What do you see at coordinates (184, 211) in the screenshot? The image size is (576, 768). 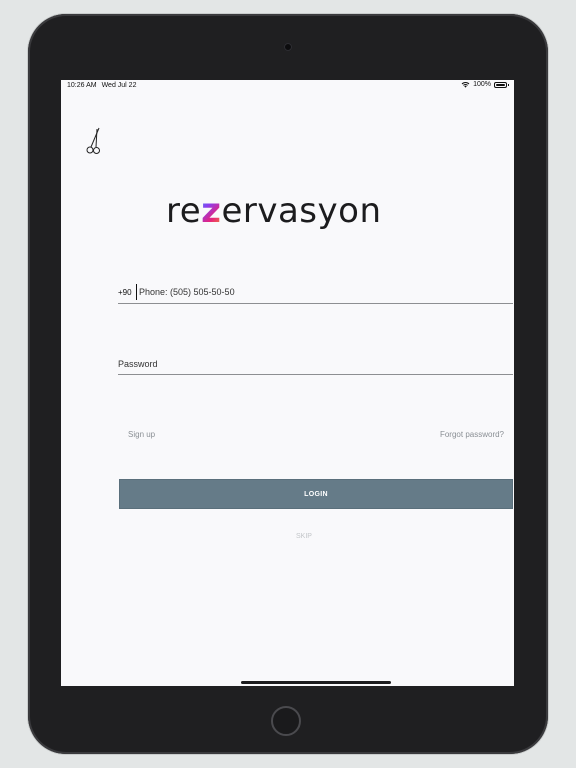 I see `logo-prefix: re` at bounding box center [184, 211].